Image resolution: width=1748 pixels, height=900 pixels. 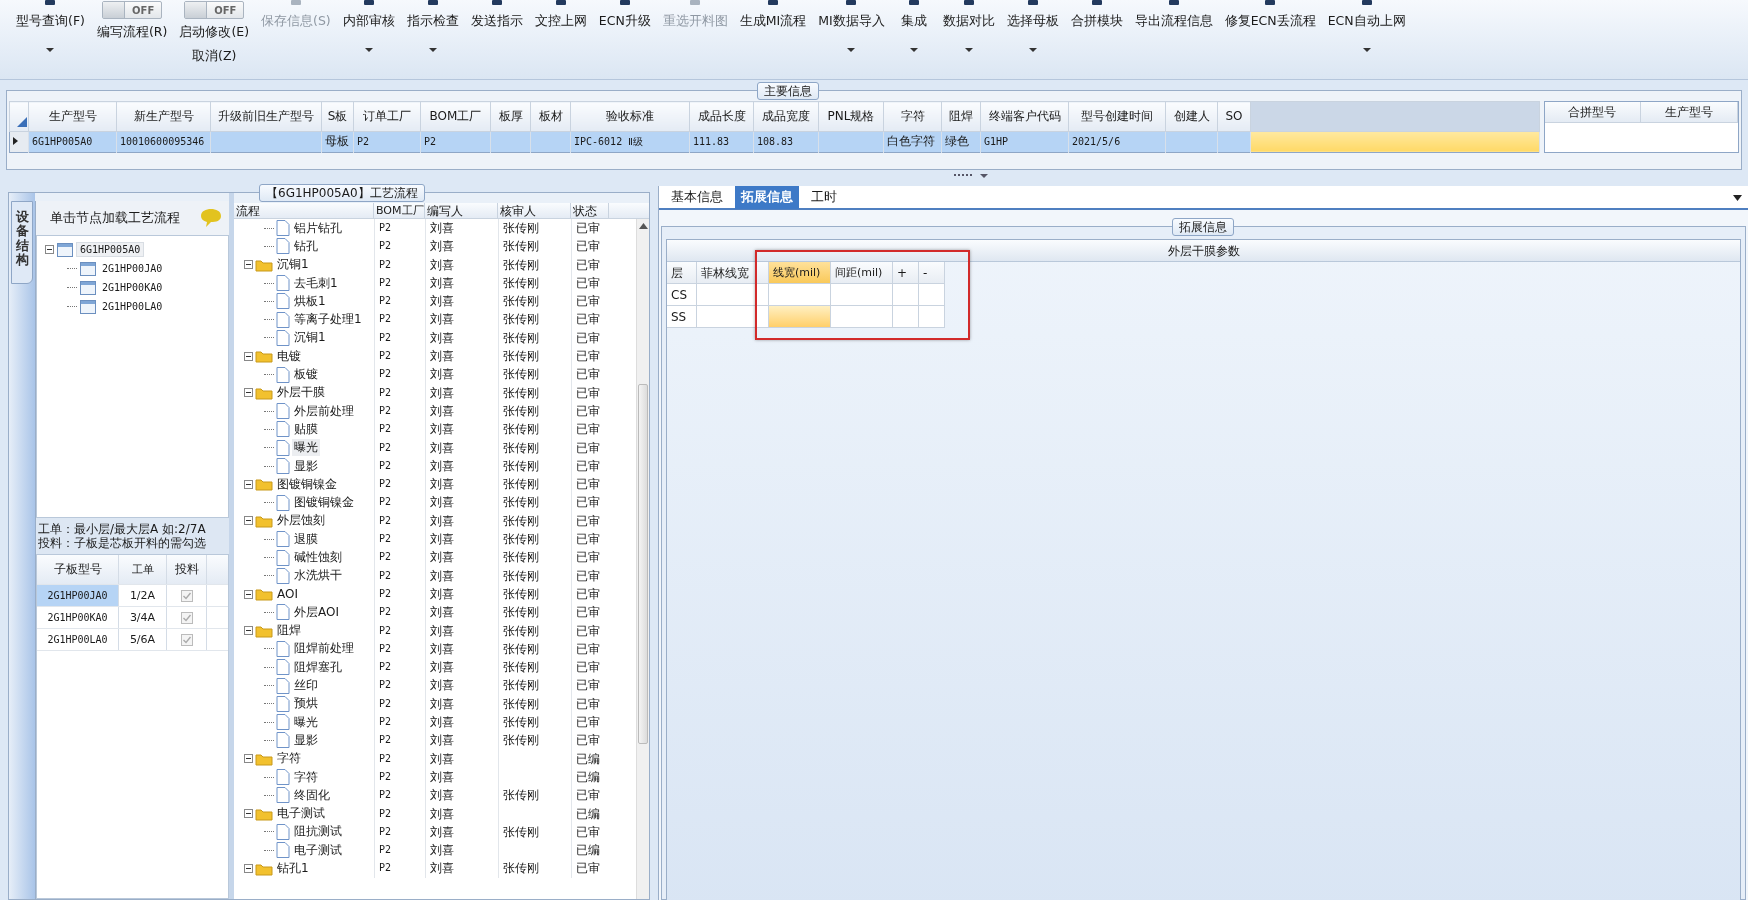 What do you see at coordinates (318, 667) in the screenshot?
I see `tree-item: 阻焊塞孔` at bounding box center [318, 667].